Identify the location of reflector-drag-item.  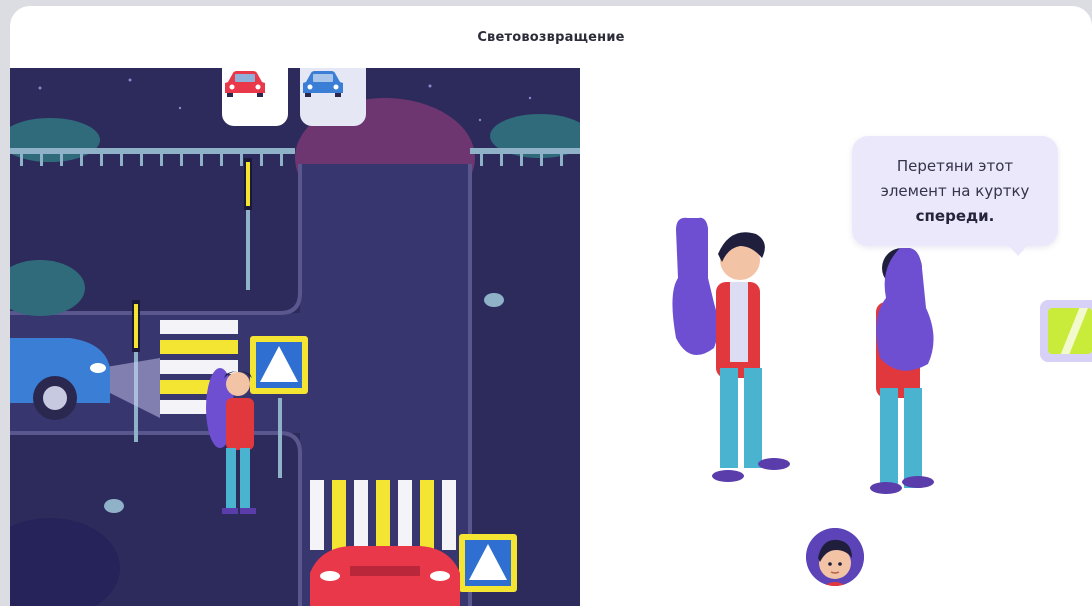
(1066, 331).